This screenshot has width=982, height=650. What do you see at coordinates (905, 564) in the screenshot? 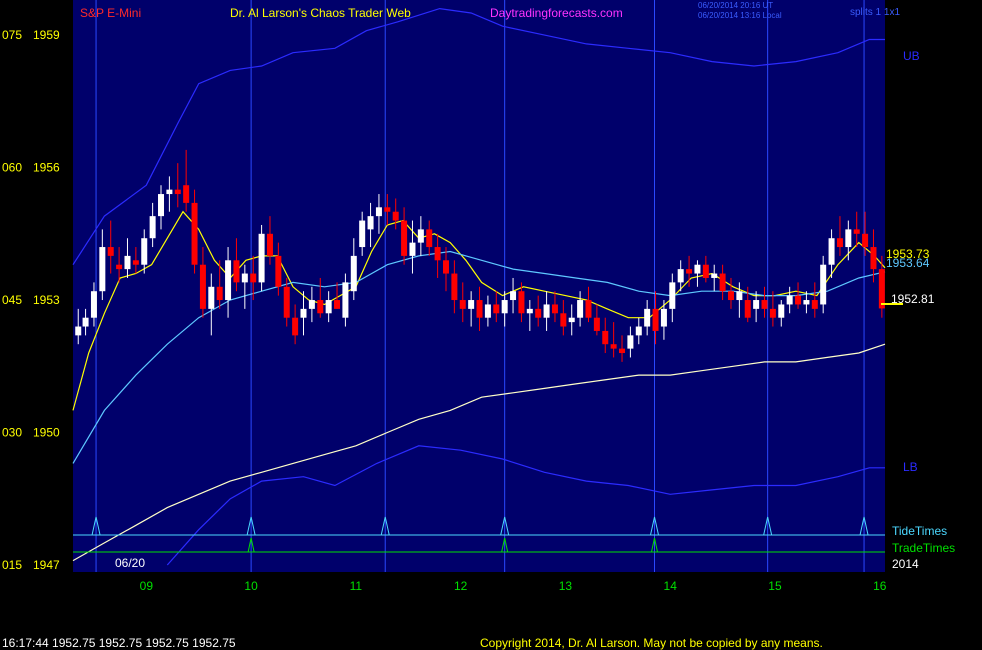
I see `year-label: 2014` at bounding box center [905, 564].